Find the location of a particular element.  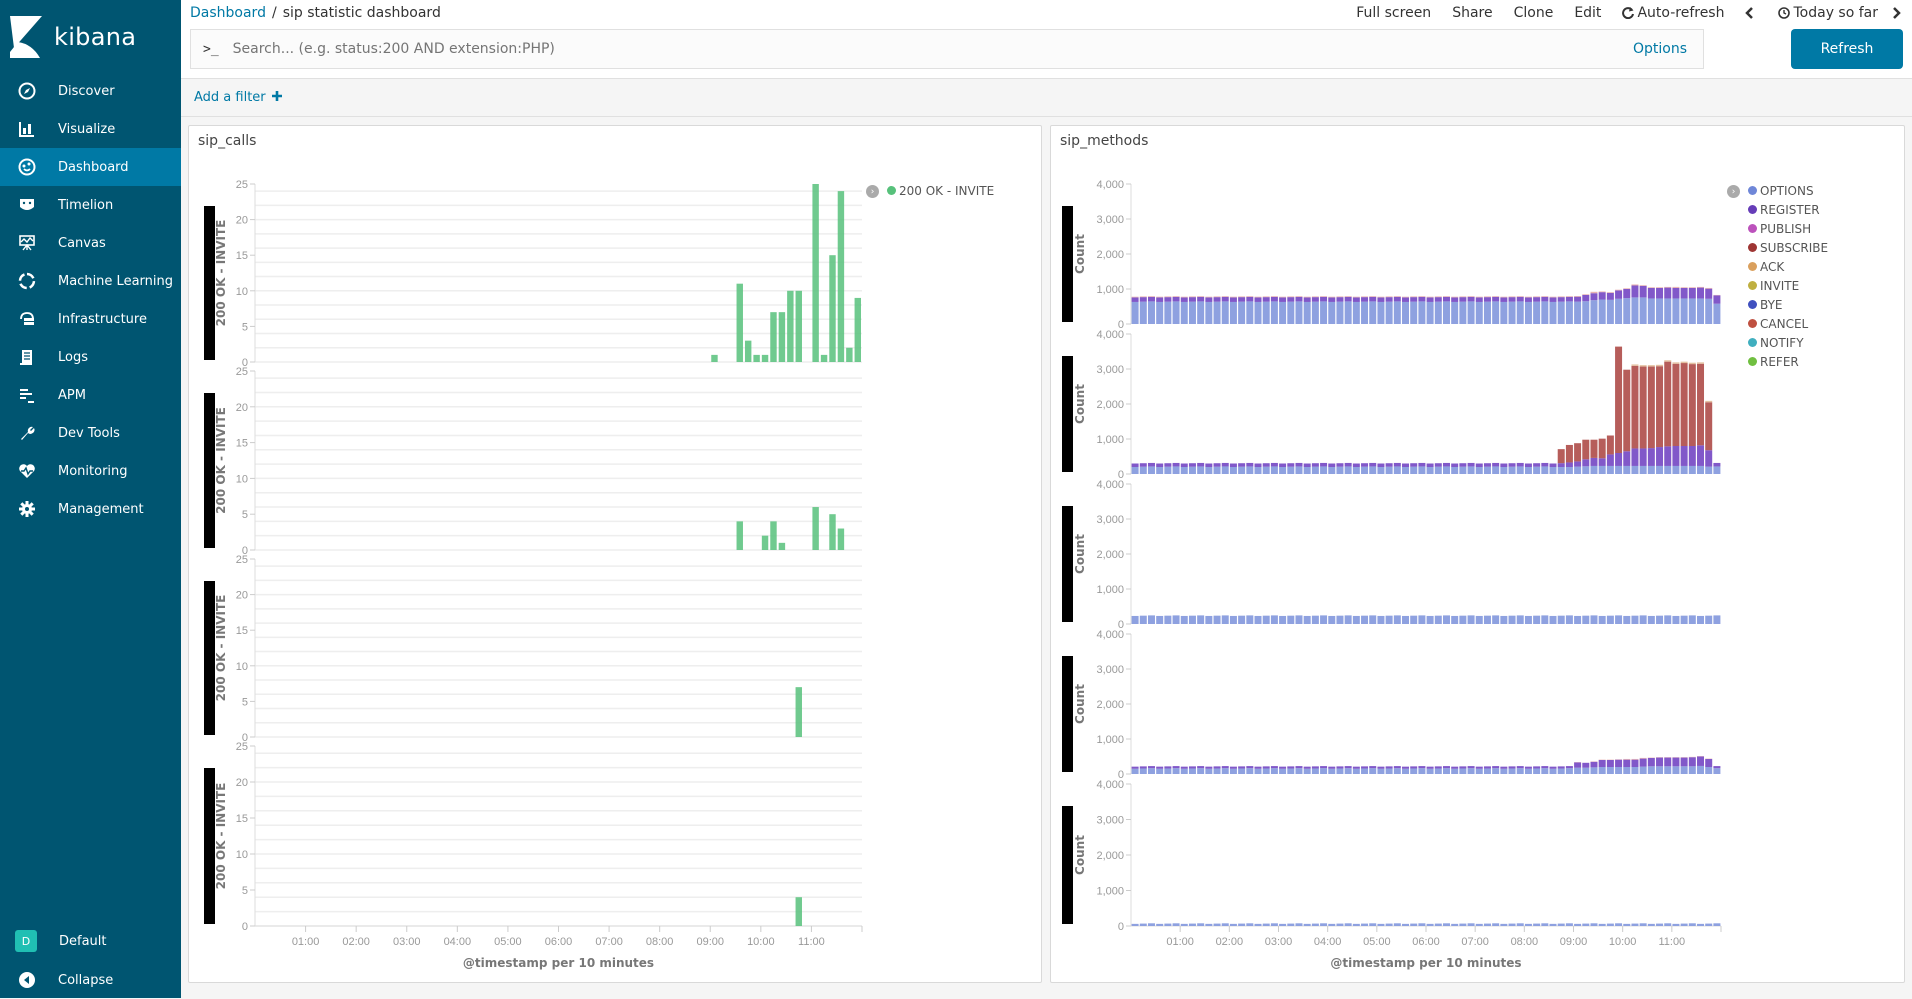

legend-item: CANCEL is located at coordinates (1788, 323).